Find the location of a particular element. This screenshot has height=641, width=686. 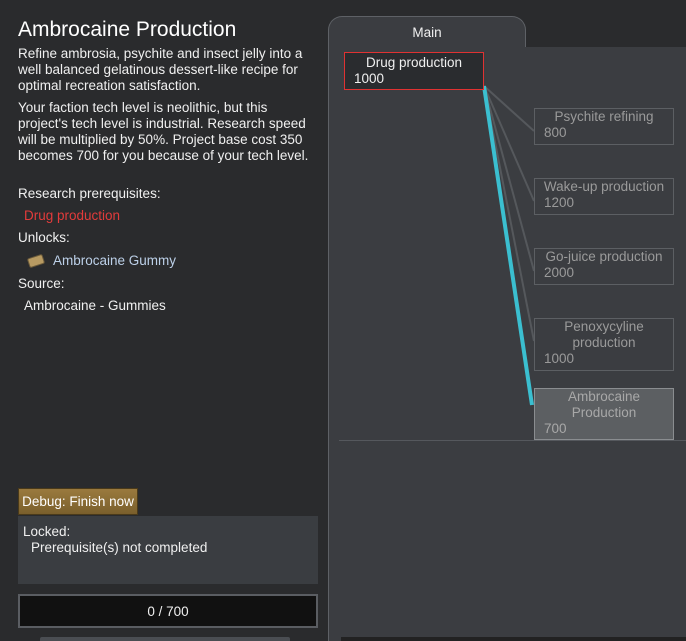

start-research-button-edge is located at coordinates (165, 639).